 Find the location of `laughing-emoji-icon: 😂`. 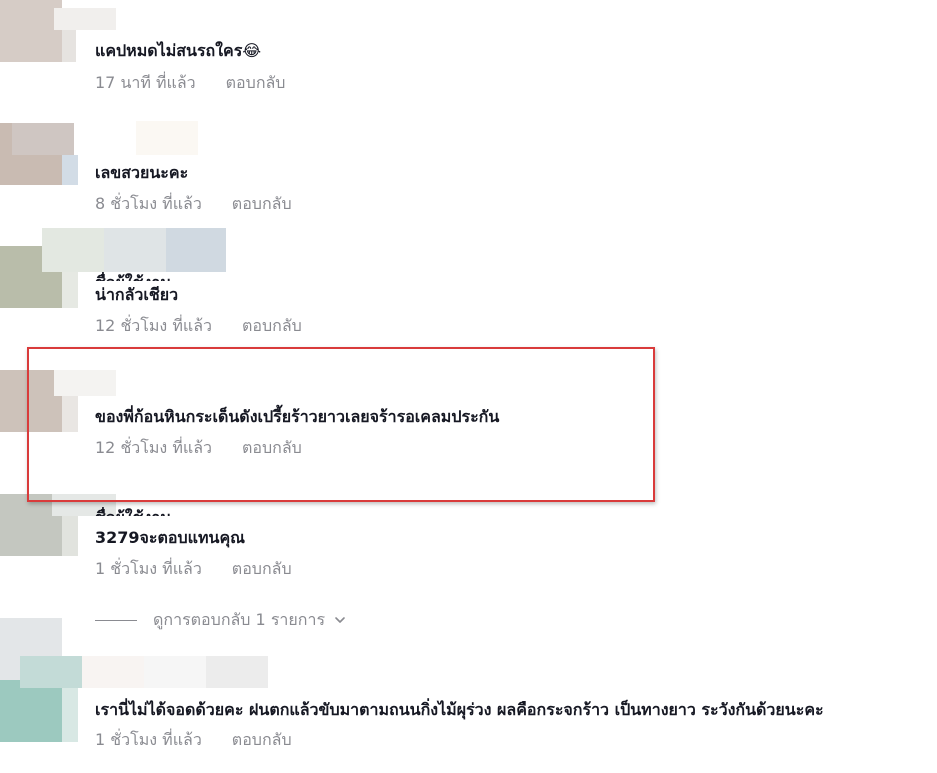

laughing-emoji-icon: 😂 is located at coordinates (252, 50).